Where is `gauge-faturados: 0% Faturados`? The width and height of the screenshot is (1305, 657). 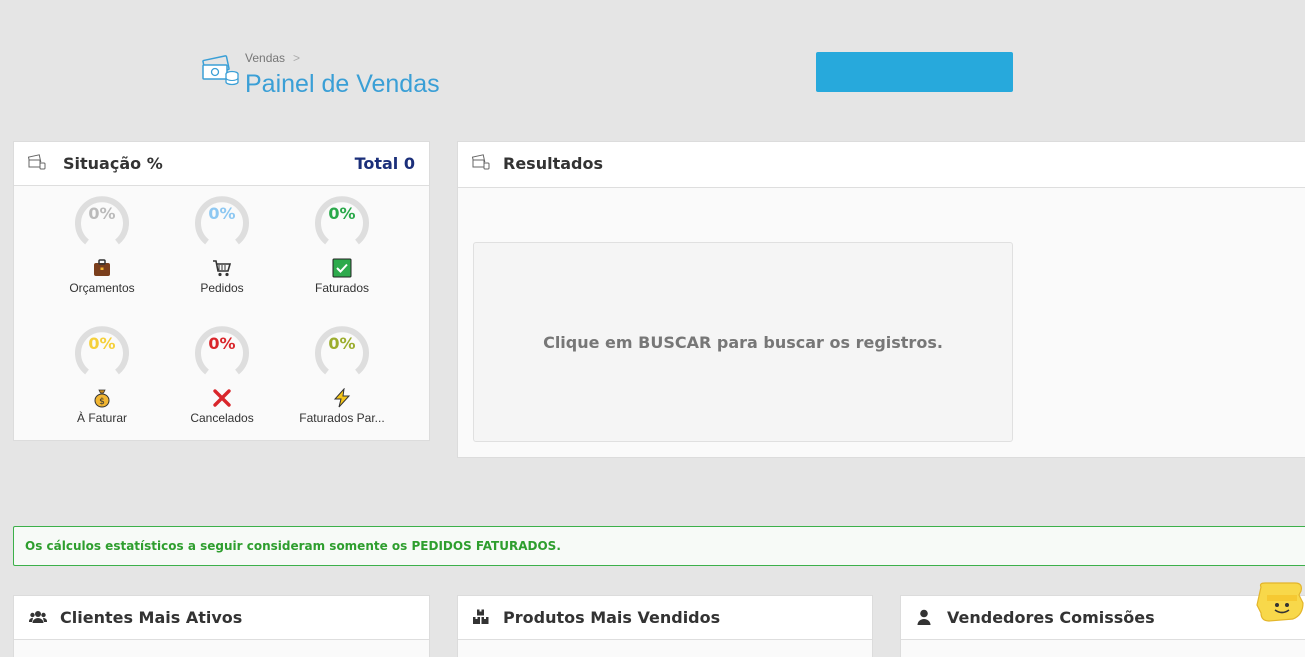
gauge-faturados: 0% Faturados is located at coordinates (342, 244).